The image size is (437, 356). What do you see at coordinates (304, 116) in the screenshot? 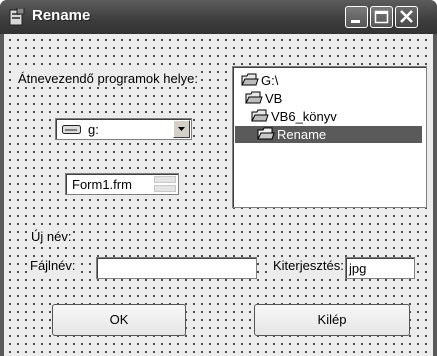
I see `tree-item-label: VB6_könyv` at bounding box center [304, 116].